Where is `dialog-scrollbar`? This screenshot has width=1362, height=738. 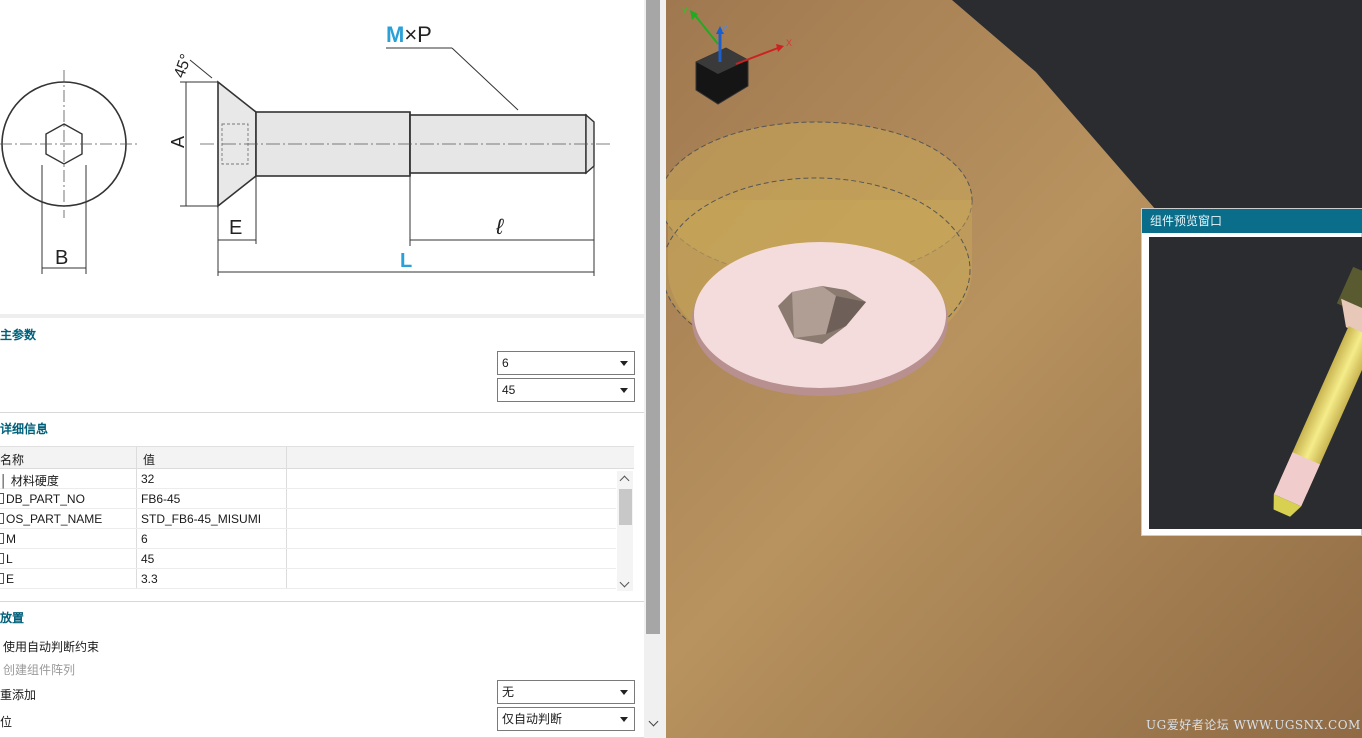
dialog-scrollbar is located at coordinates (655, 369).